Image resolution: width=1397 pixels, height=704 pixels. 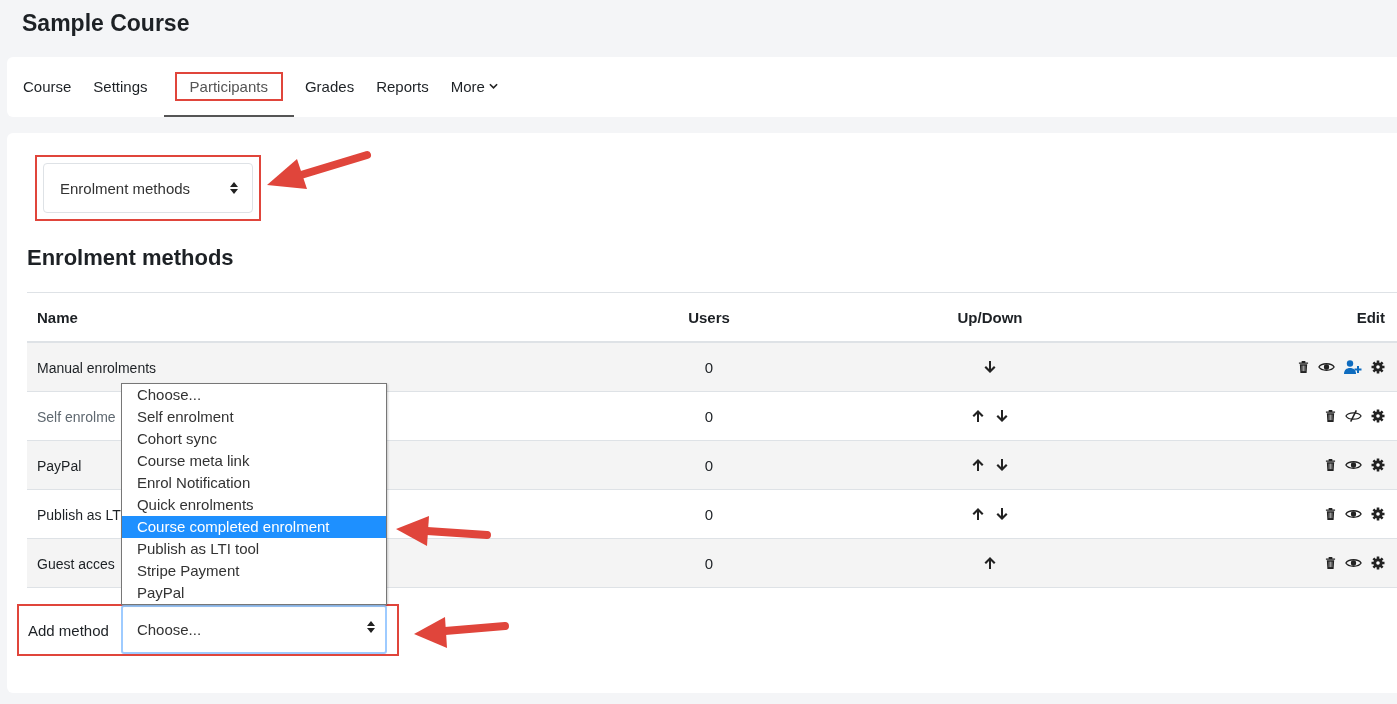 What do you see at coordinates (1370, 317) in the screenshot?
I see `column-header: Edit` at bounding box center [1370, 317].